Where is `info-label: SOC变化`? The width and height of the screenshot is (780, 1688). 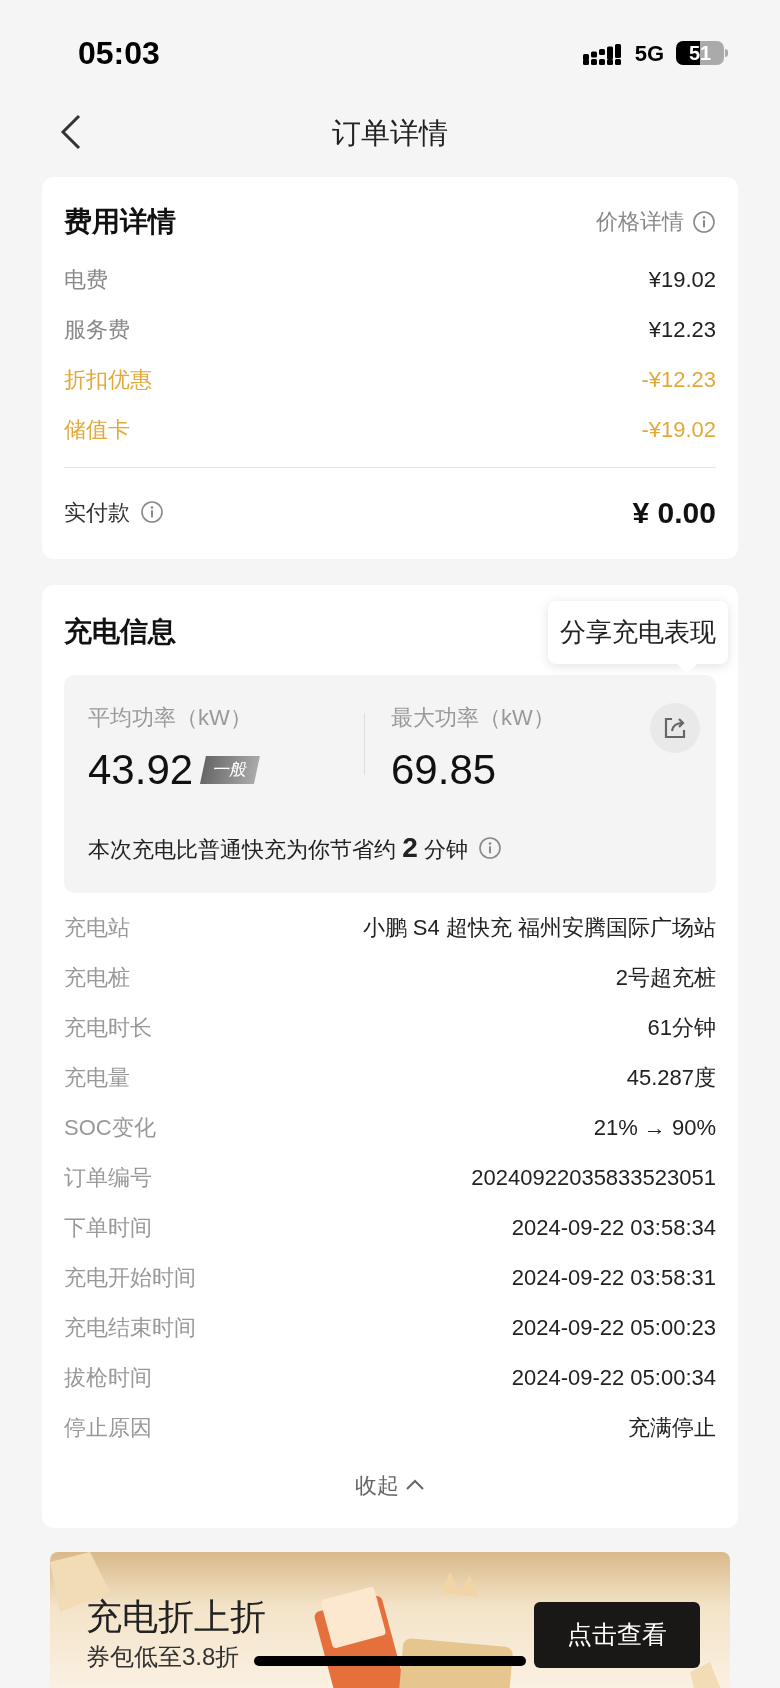 info-label: SOC变化 is located at coordinates (110, 1128).